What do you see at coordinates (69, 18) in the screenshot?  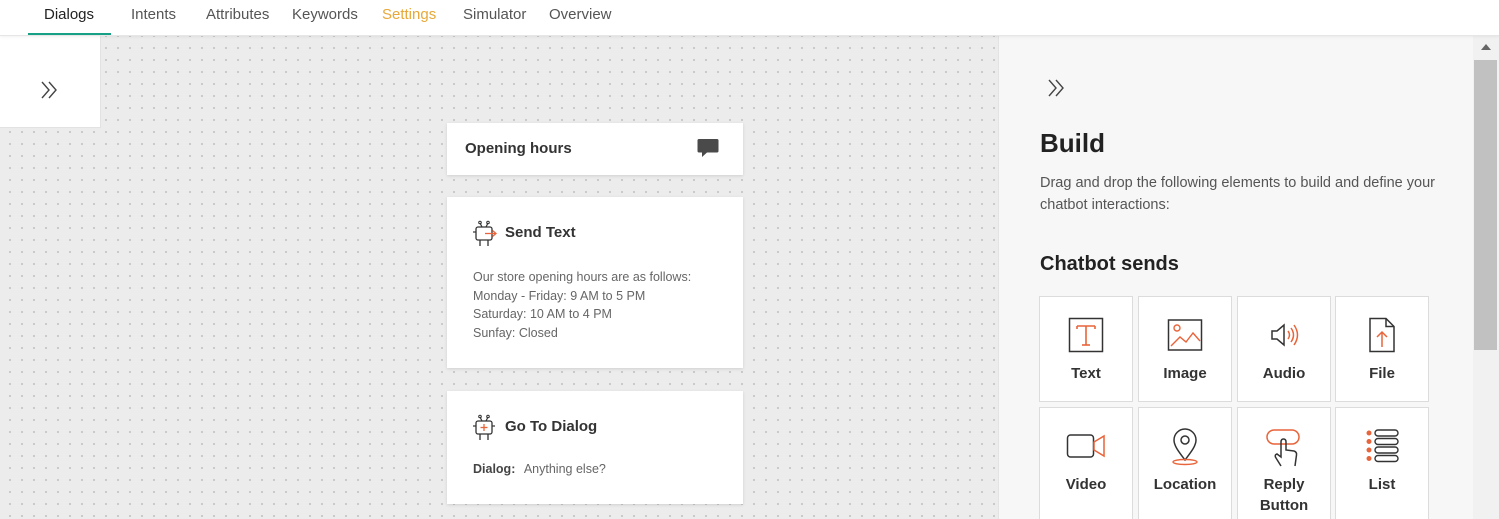 I see `tab-dialogs: Dialogs` at bounding box center [69, 18].